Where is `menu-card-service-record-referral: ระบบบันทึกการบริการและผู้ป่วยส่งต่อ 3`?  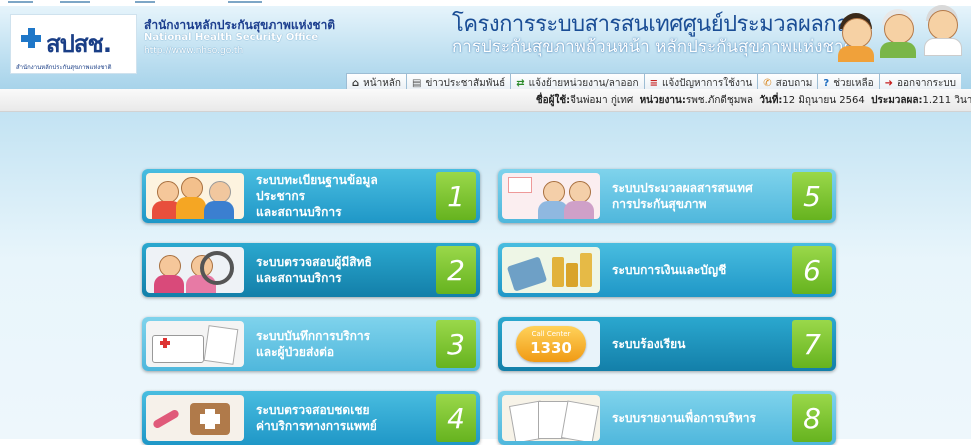
menu-card-service-record-referral: ระบบบันทึกการบริการและผู้ป่วยส่งต่อ 3 is located at coordinates (311, 344).